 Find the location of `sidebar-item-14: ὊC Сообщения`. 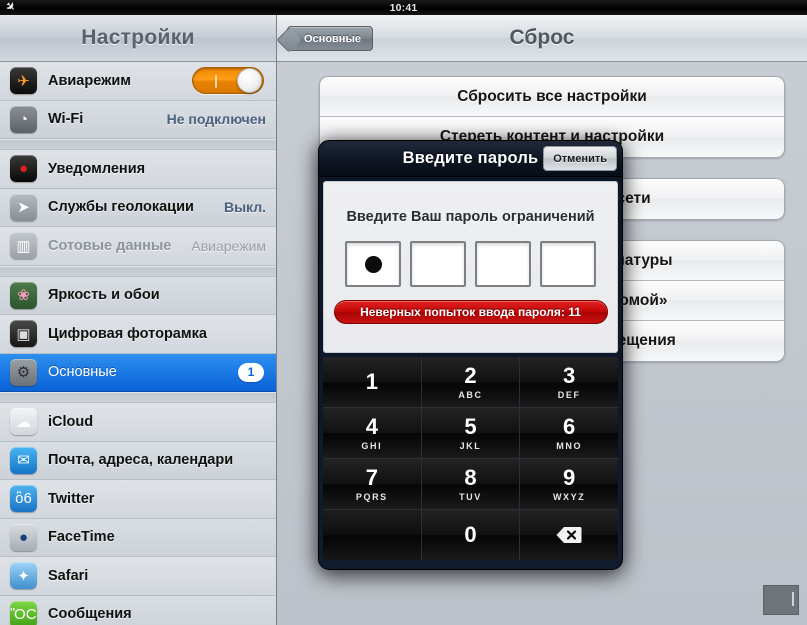

sidebar-item-14: ὊC Сообщения is located at coordinates (138, 610).